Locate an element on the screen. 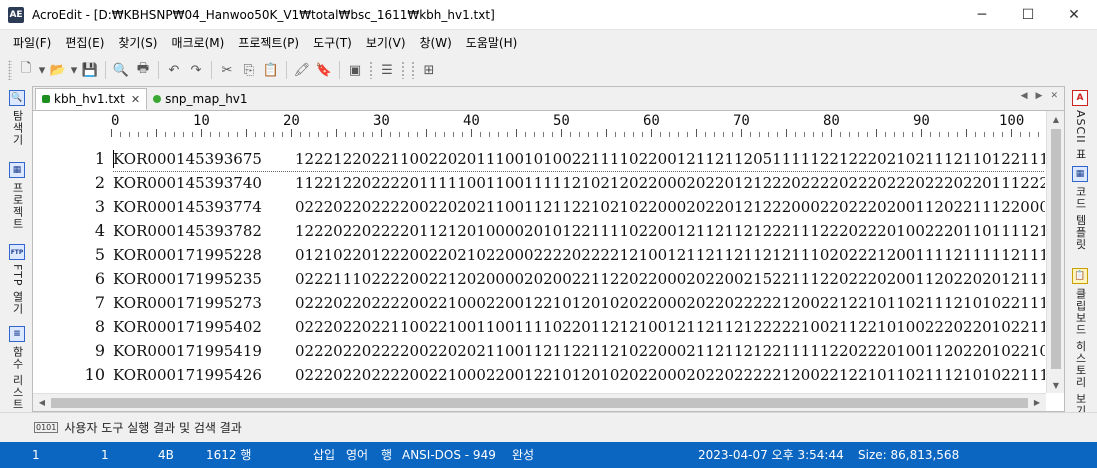 This screenshot has height=468, width=1097. left-side-panel: 🔍 탐색기 ▦ 프로젝트 FTP FTP 열기 ≡ 함수 리스트 is located at coordinates (16, 264).